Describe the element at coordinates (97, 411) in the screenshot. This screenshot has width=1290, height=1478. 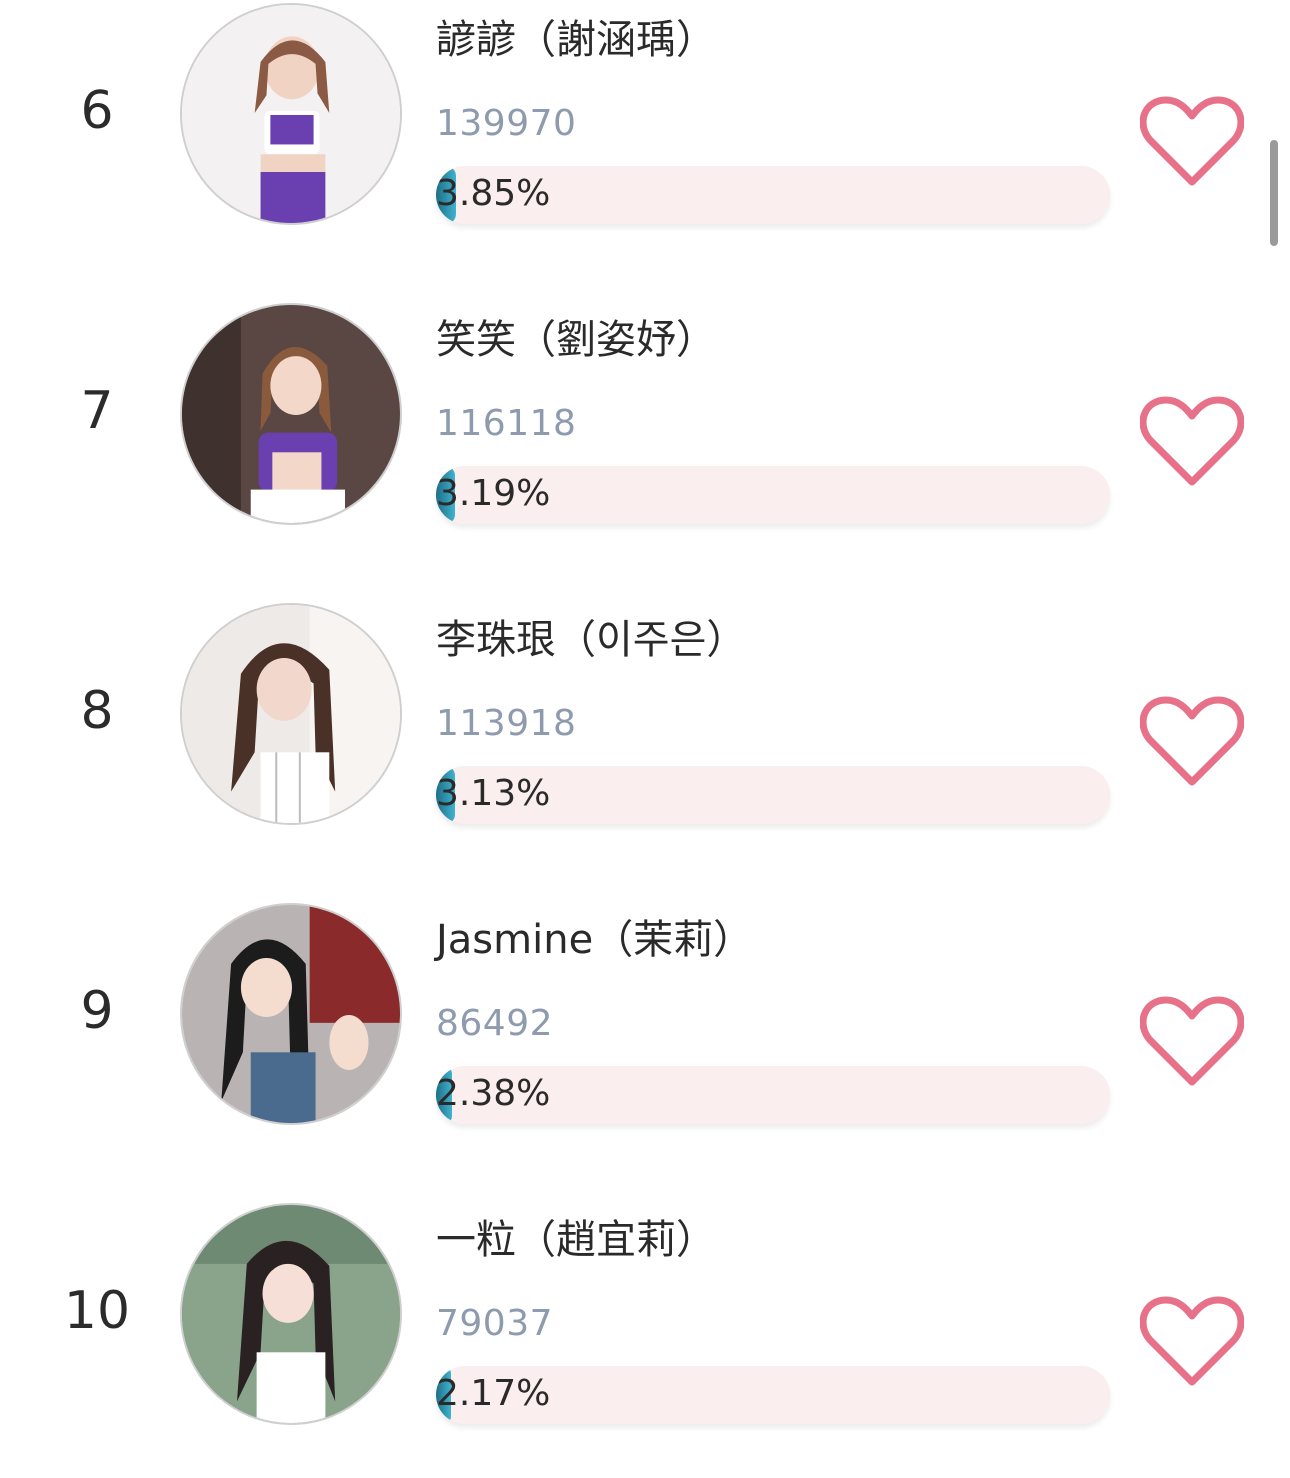
I see `rank-number: 7` at that location.